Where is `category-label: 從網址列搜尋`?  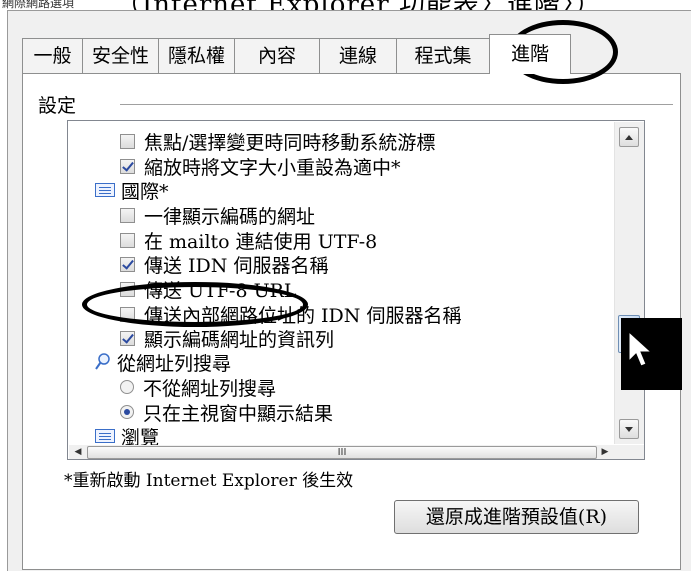
category-label: 從網址列搜尋 is located at coordinates (174, 363).